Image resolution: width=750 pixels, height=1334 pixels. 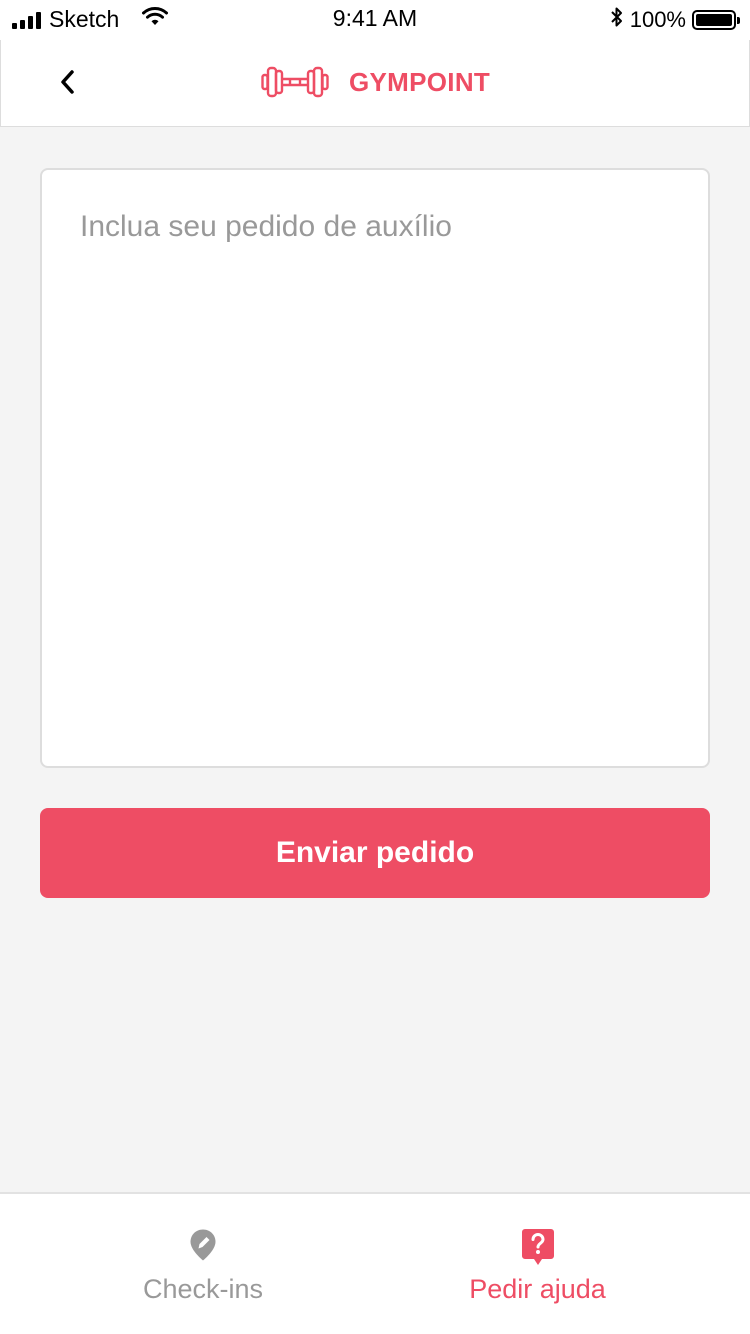 I want to click on back-chevron-icon, so click(x=67, y=82).